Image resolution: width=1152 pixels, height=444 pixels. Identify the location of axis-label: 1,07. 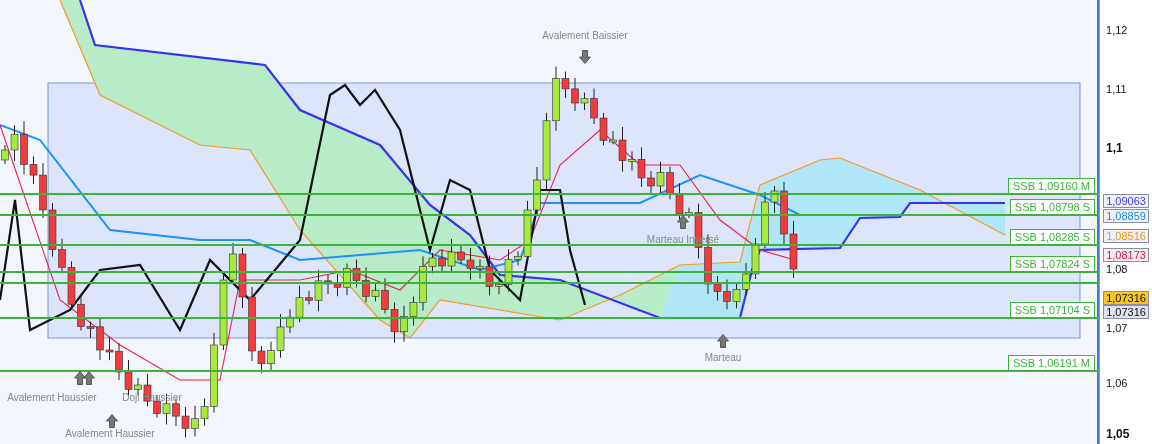
(1117, 328).